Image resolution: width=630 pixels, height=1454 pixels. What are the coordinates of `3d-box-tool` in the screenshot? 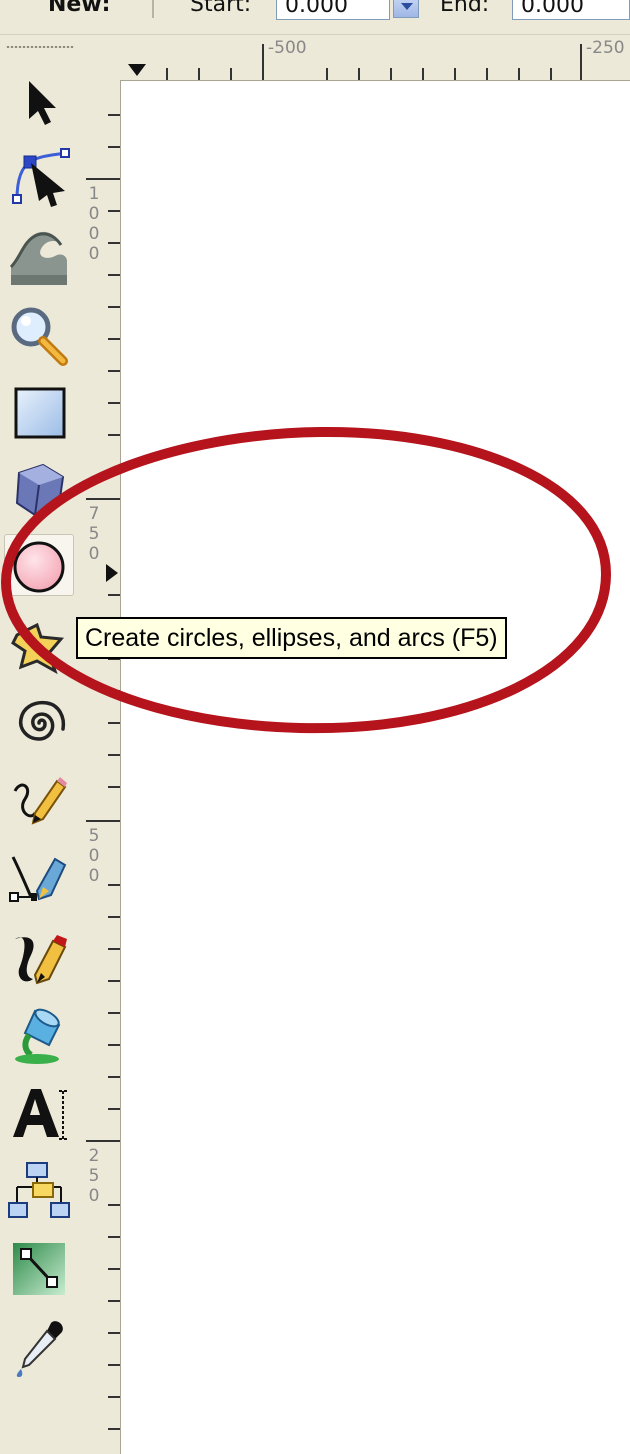 It's located at (39, 491).